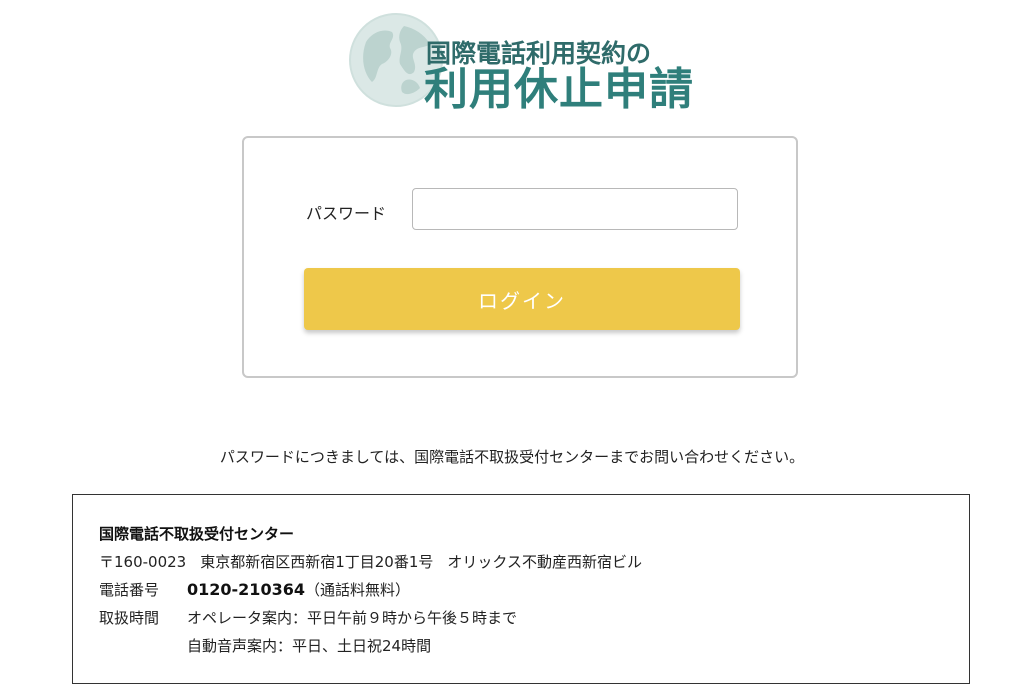 The width and height of the screenshot is (1024, 696). I want to click on contact-address-line: 〒160-0023 東京都新宿区西新宿1丁目20番1号 オリックス不動産西新宿ビル, so click(370, 561).